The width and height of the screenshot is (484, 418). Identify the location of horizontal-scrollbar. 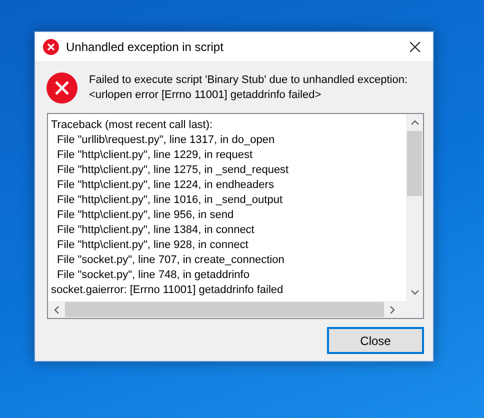
(235, 309).